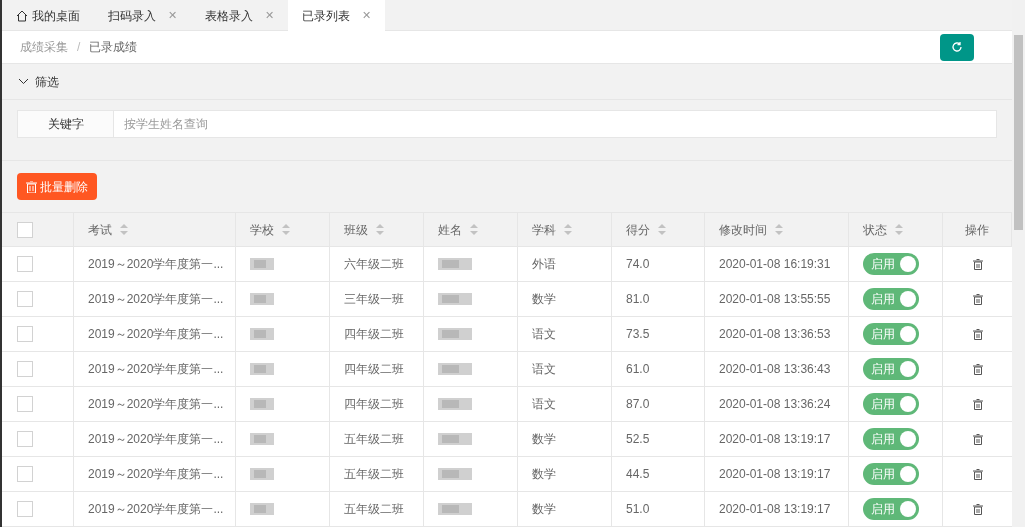 The width and height of the screenshot is (1025, 527). Describe the element at coordinates (374, 299) in the screenshot. I see `table-cell-text: 三年级一班` at that location.